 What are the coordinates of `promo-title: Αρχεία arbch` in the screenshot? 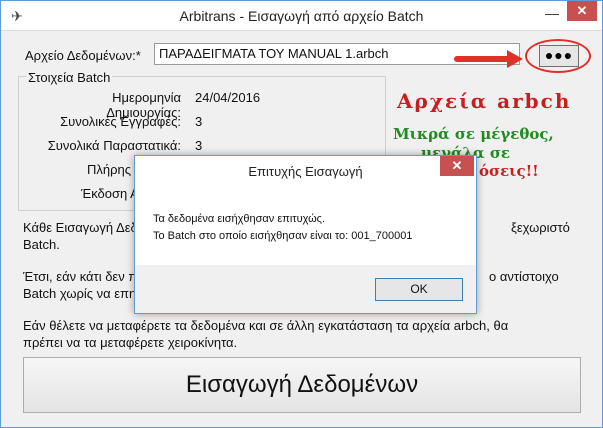 It's located at (484, 101).